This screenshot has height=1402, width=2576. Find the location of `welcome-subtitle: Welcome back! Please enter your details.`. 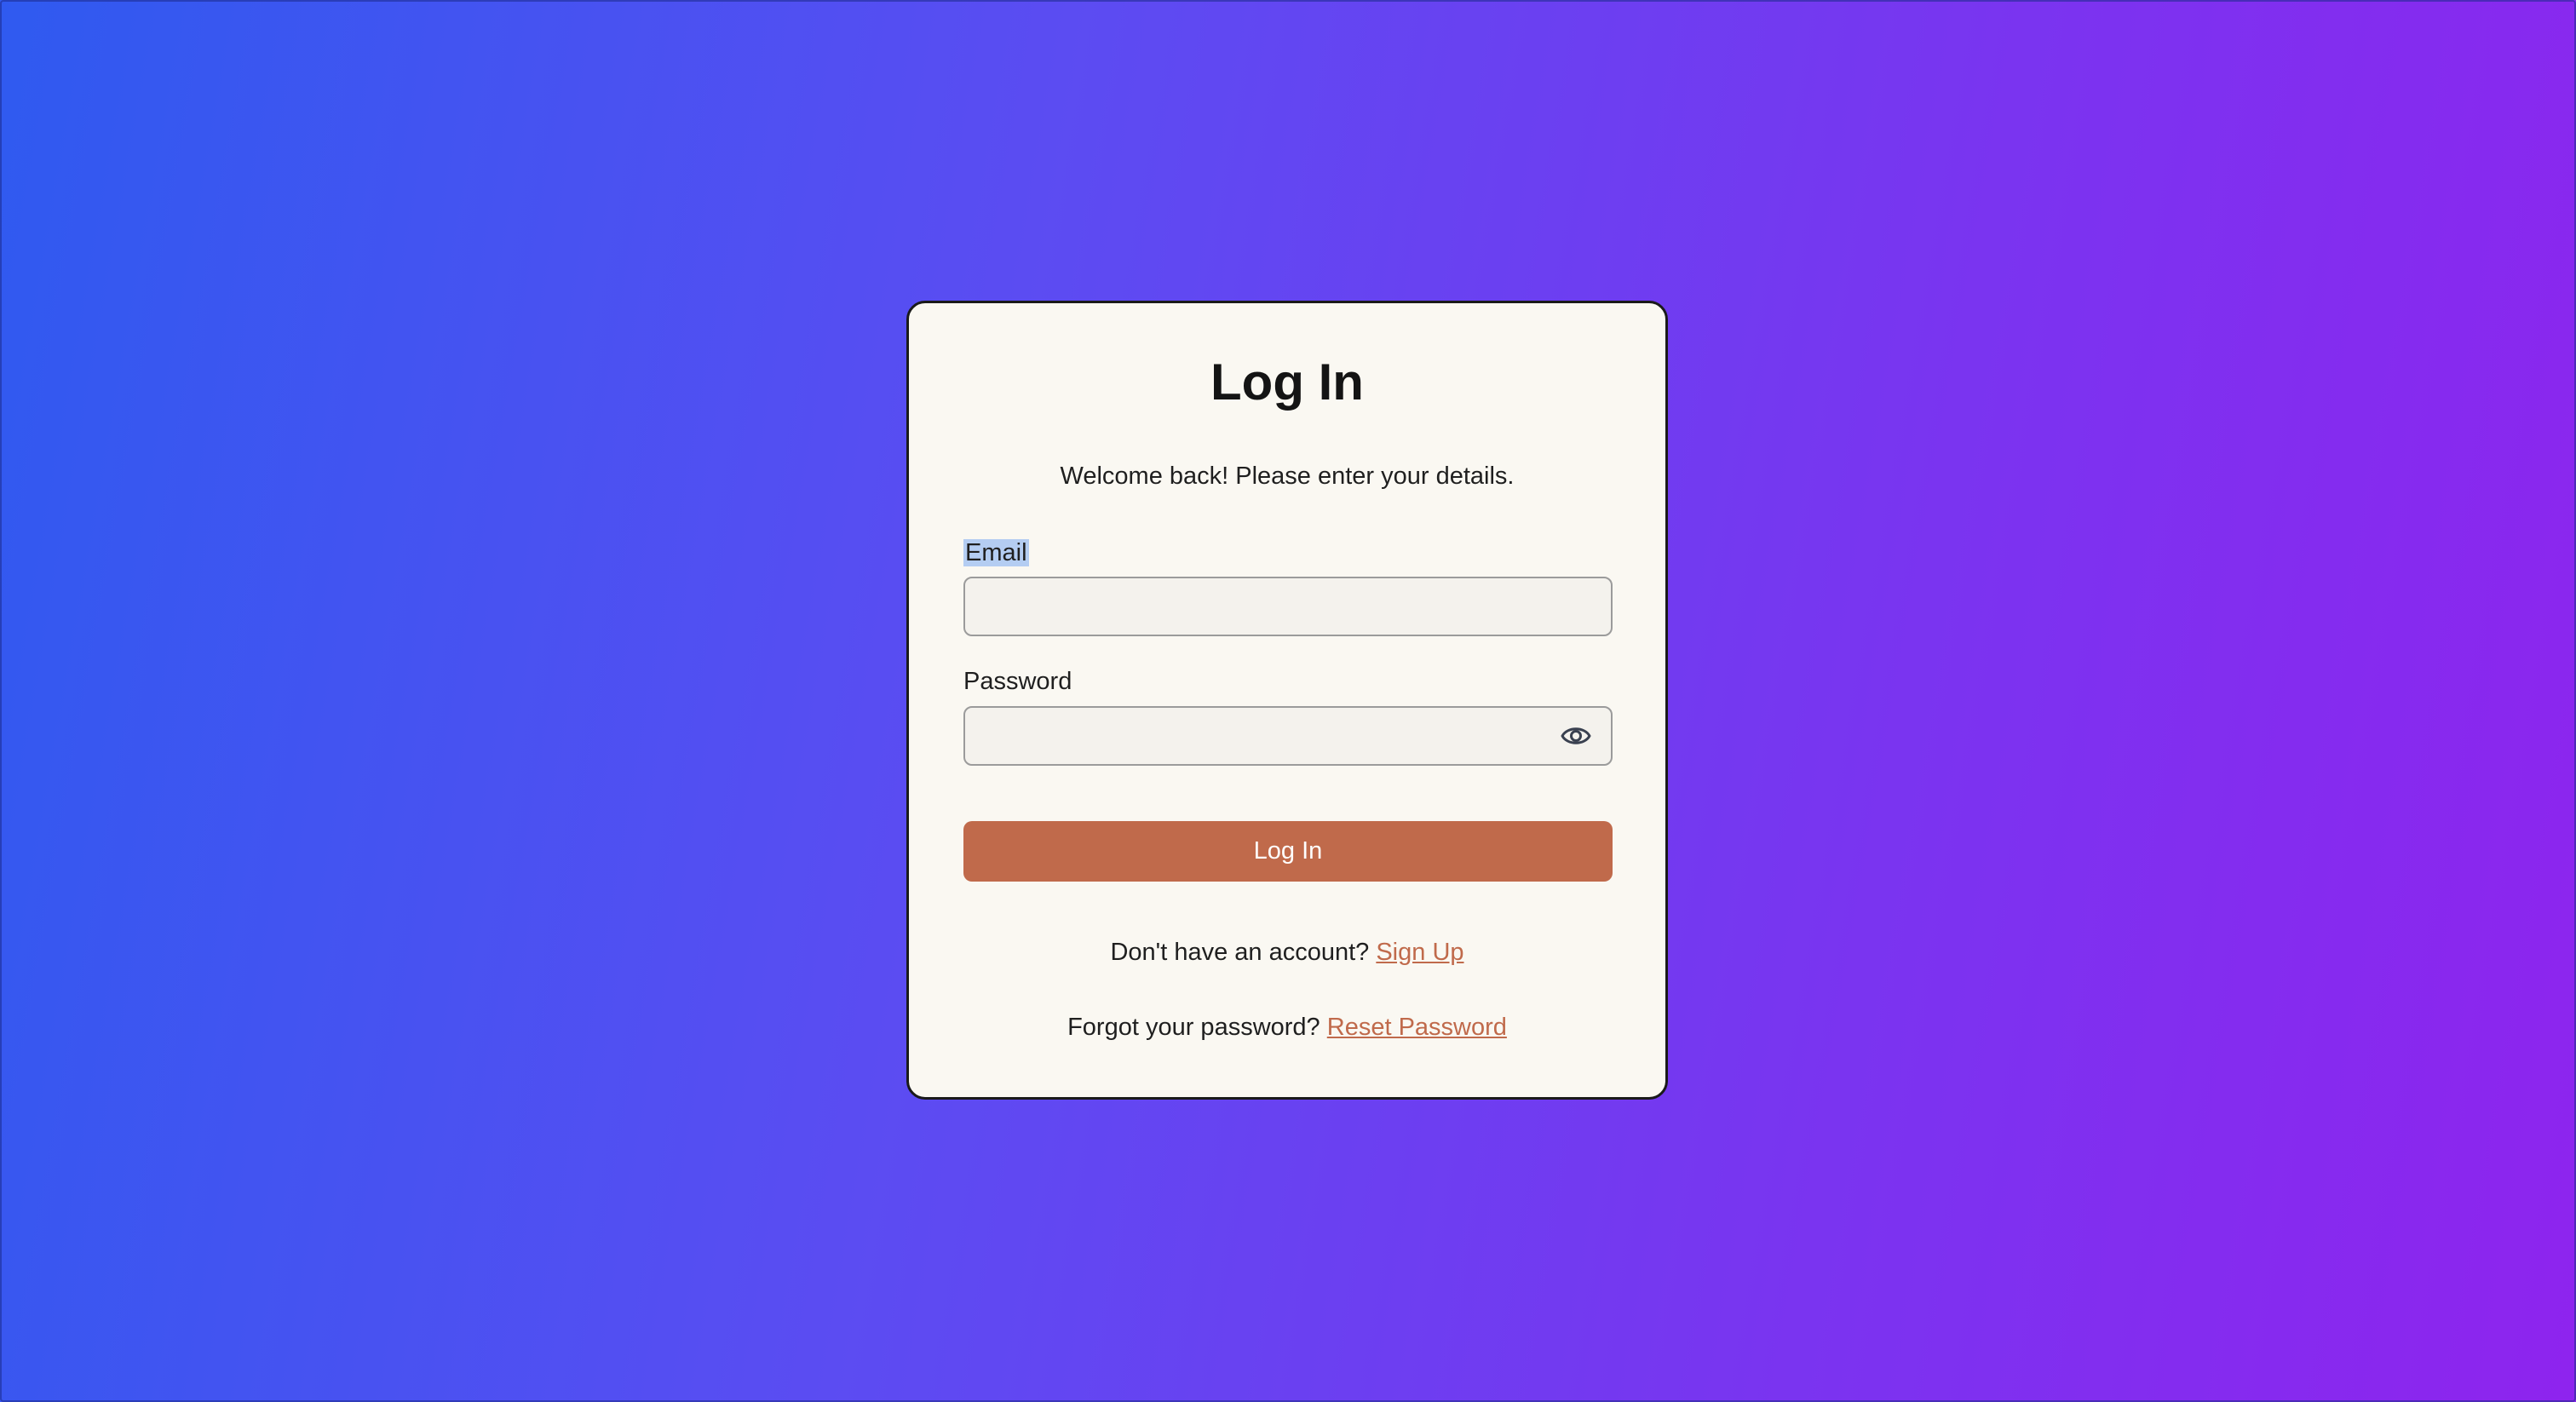

welcome-subtitle: Welcome back! Please enter your details. is located at coordinates (1287, 476).